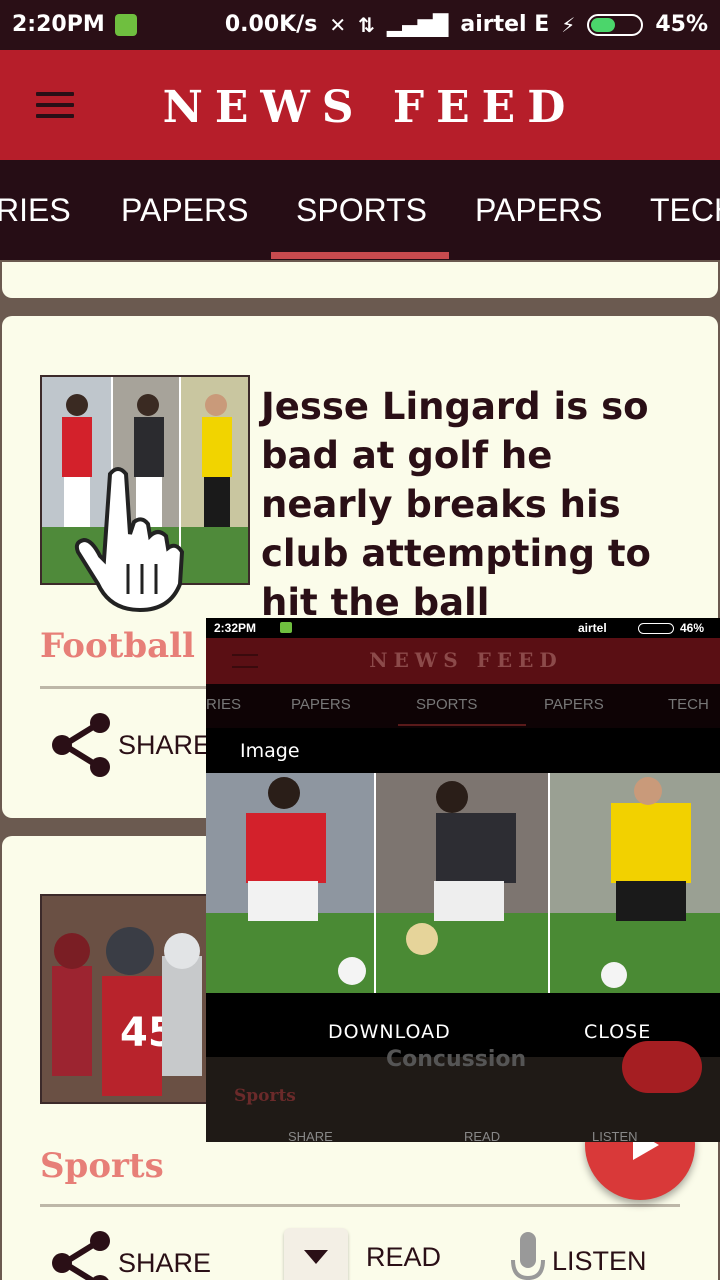  Describe the element at coordinates (125, 999) in the screenshot. I see `news-thumbnail: 45` at that location.